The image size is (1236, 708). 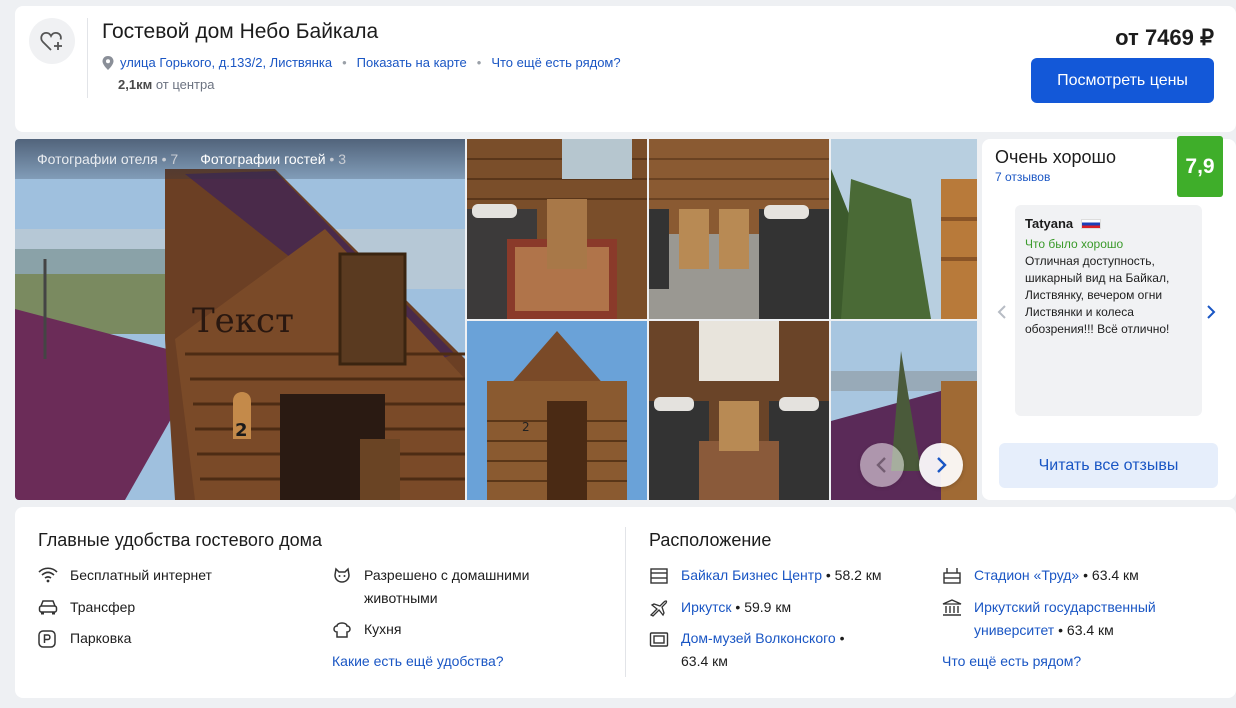 I want to click on amenities-title: Главные удобства гостевого дома, so click(x=180, y=540).